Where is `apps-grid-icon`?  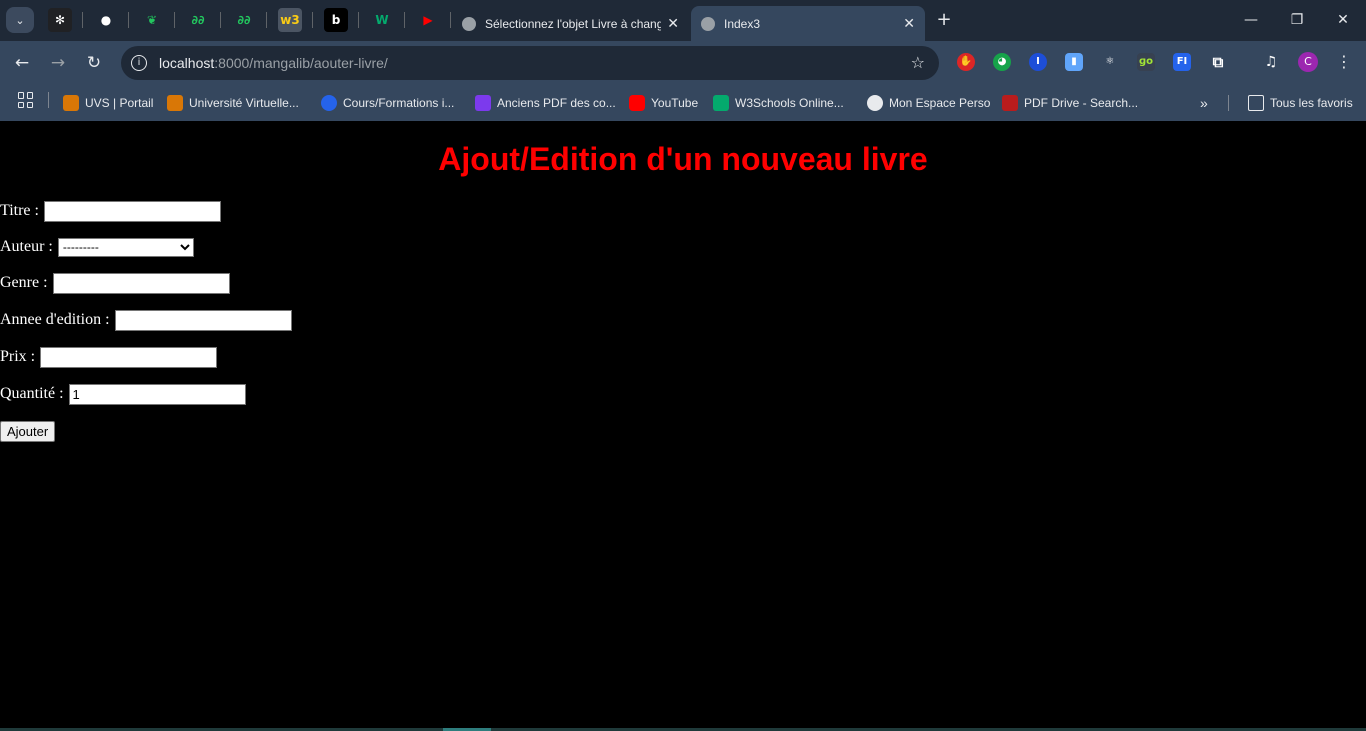 apps-grid-icon is located at coordinates (26, 100).